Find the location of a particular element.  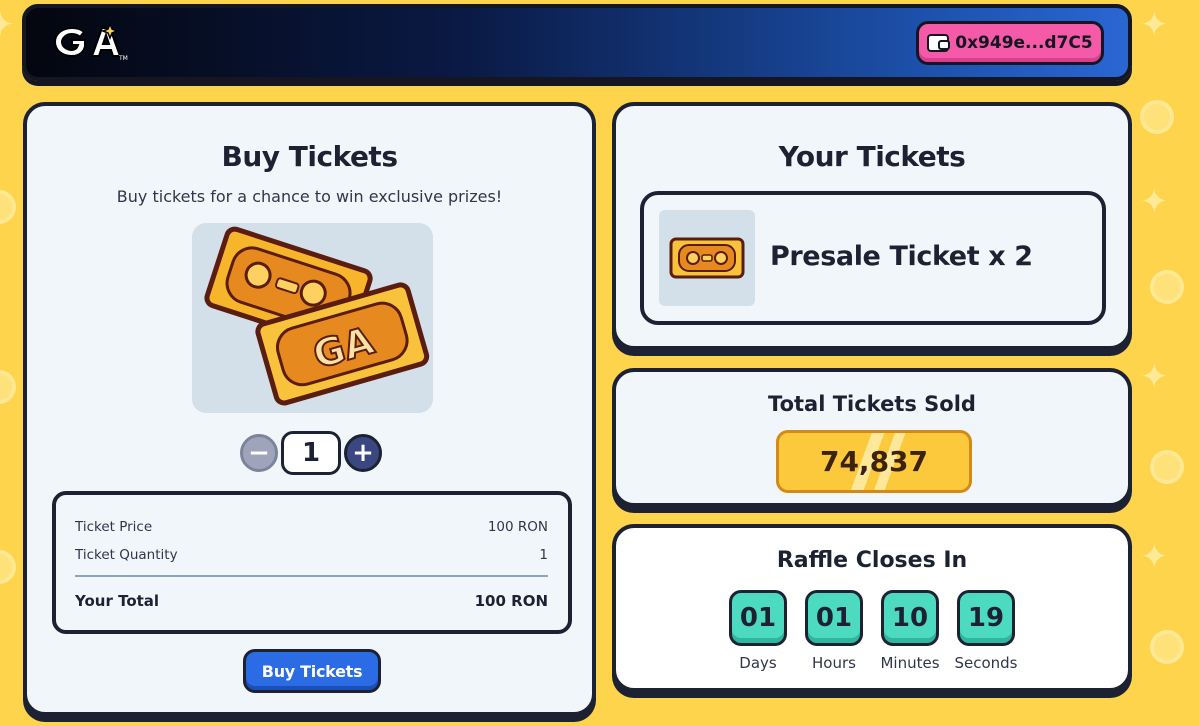

tickets-sold-title: Total Tickets Sold is located at coordinates (872, 404).